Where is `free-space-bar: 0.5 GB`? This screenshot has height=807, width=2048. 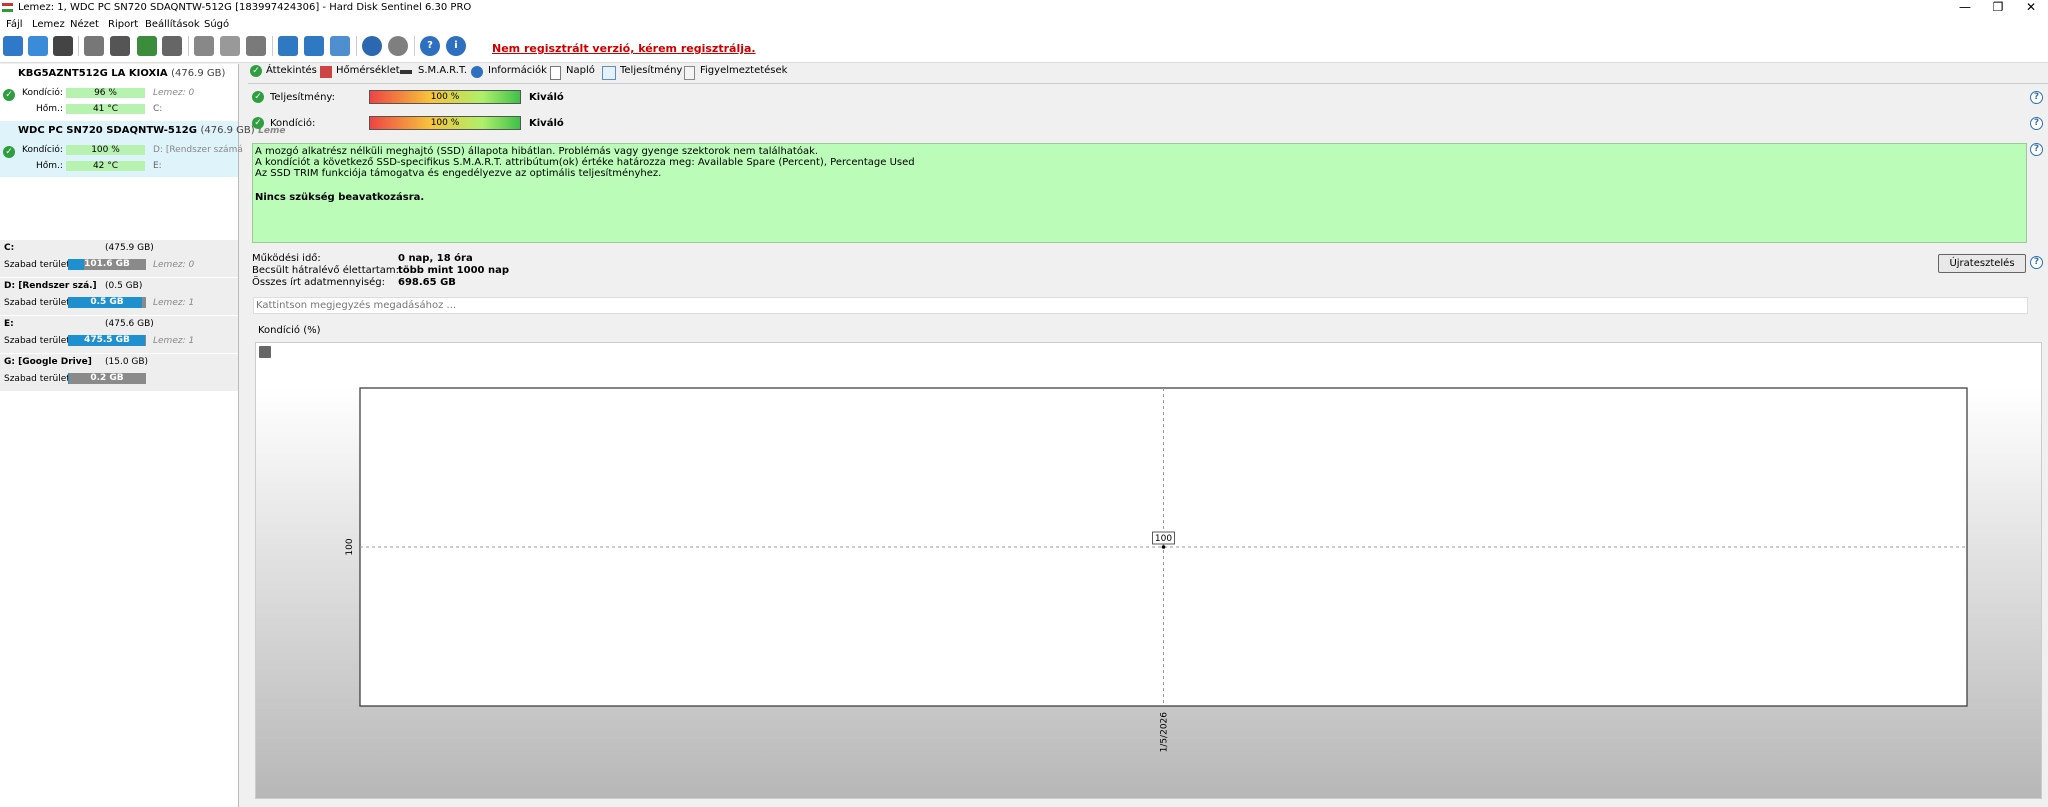
free-space-bar: 0.5 GB is located at coordinates (107, 302).